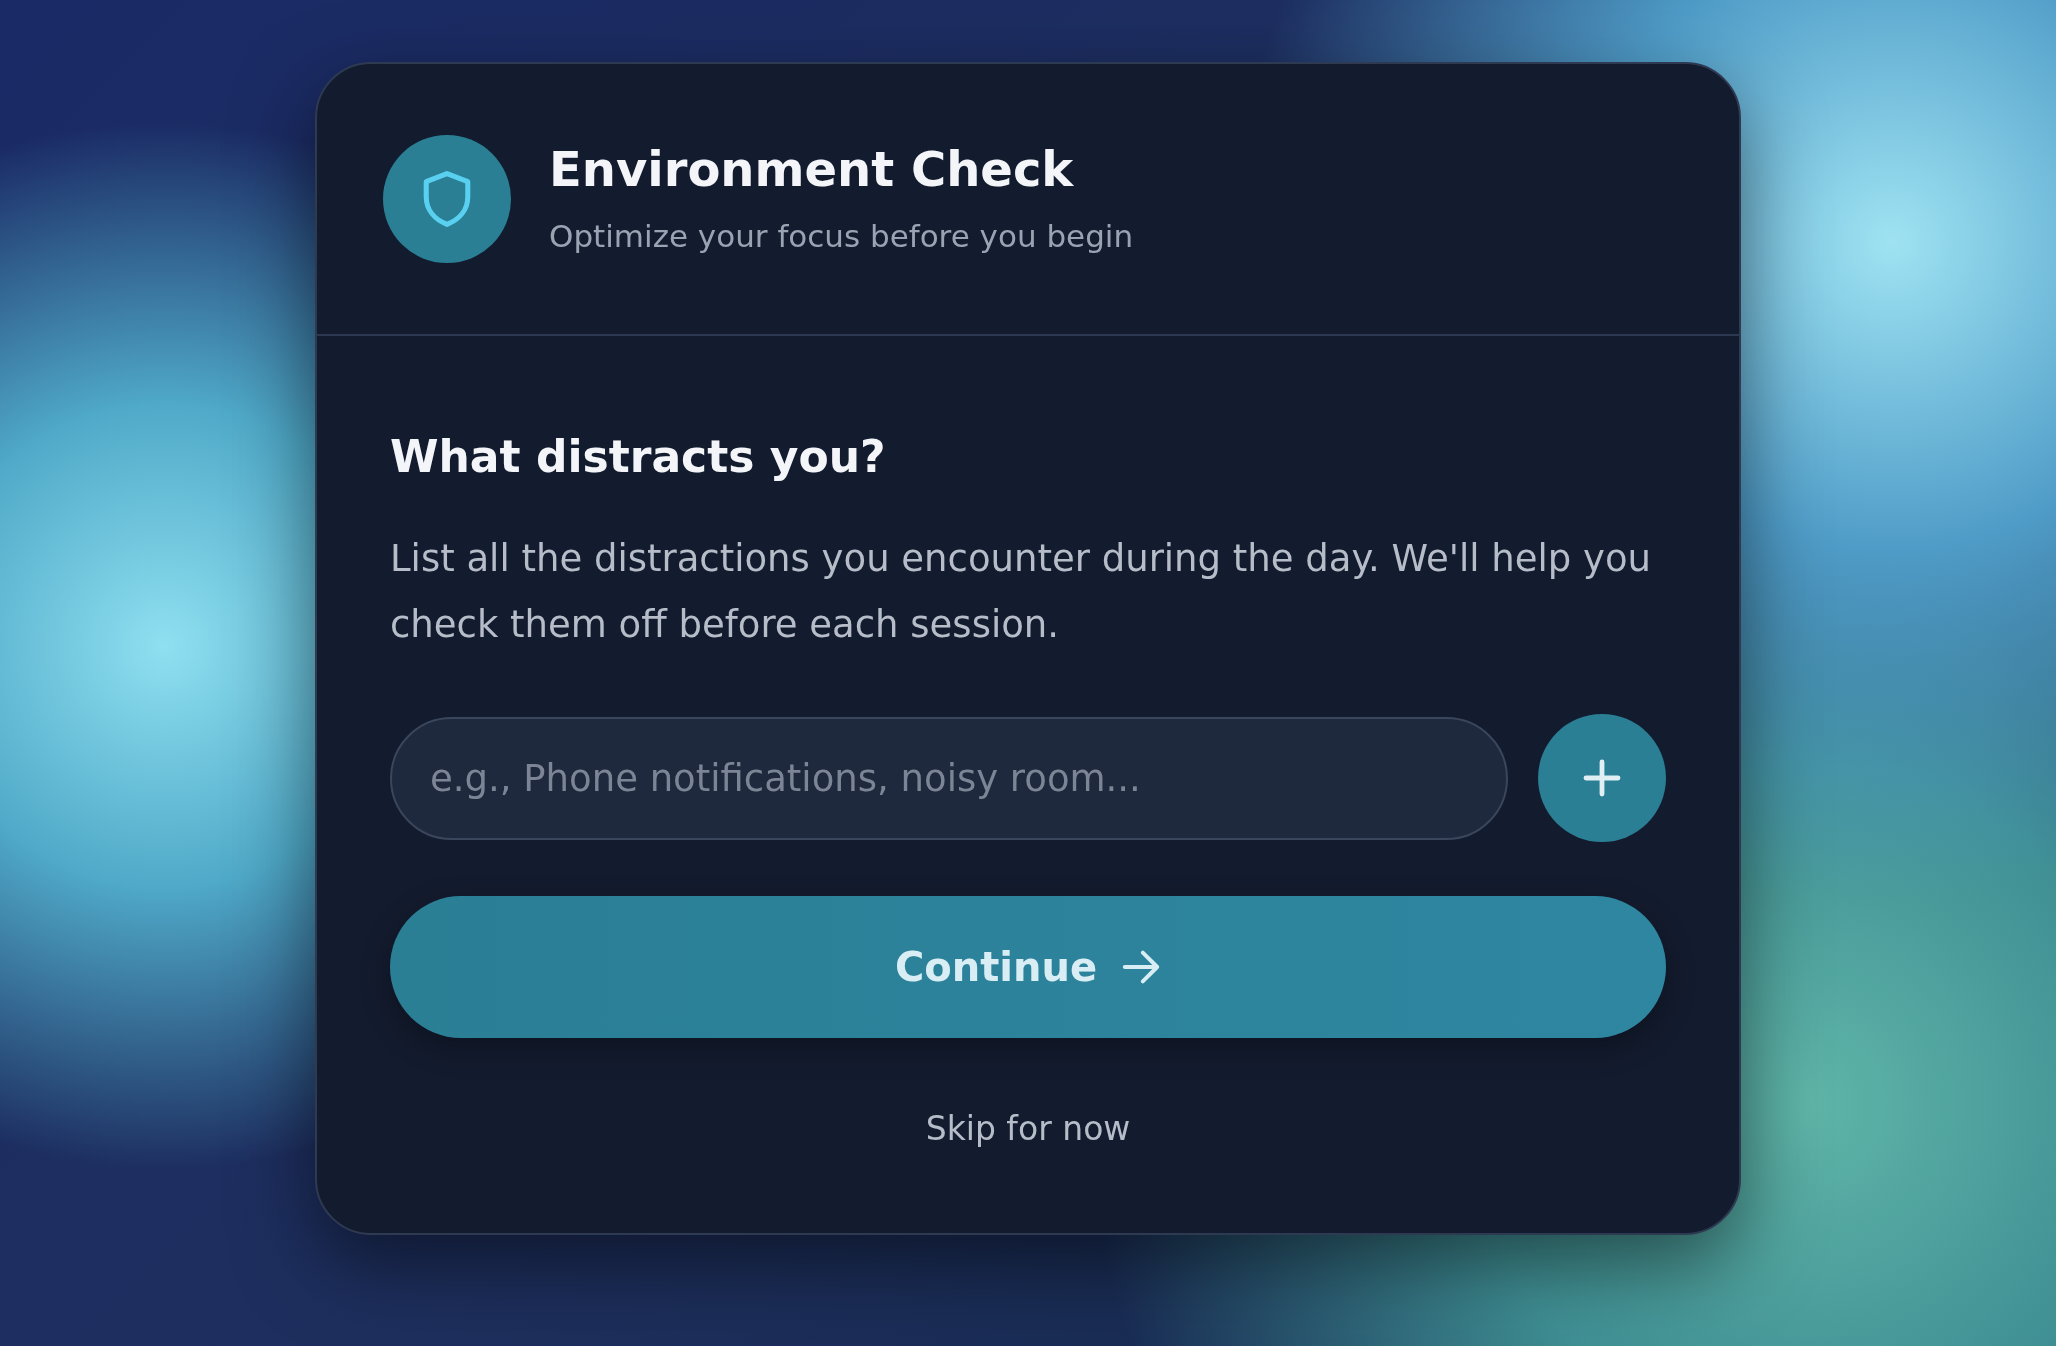 The image size is (2056, 1346). I want to click on continue-button: Continue, so click(1028, 967).